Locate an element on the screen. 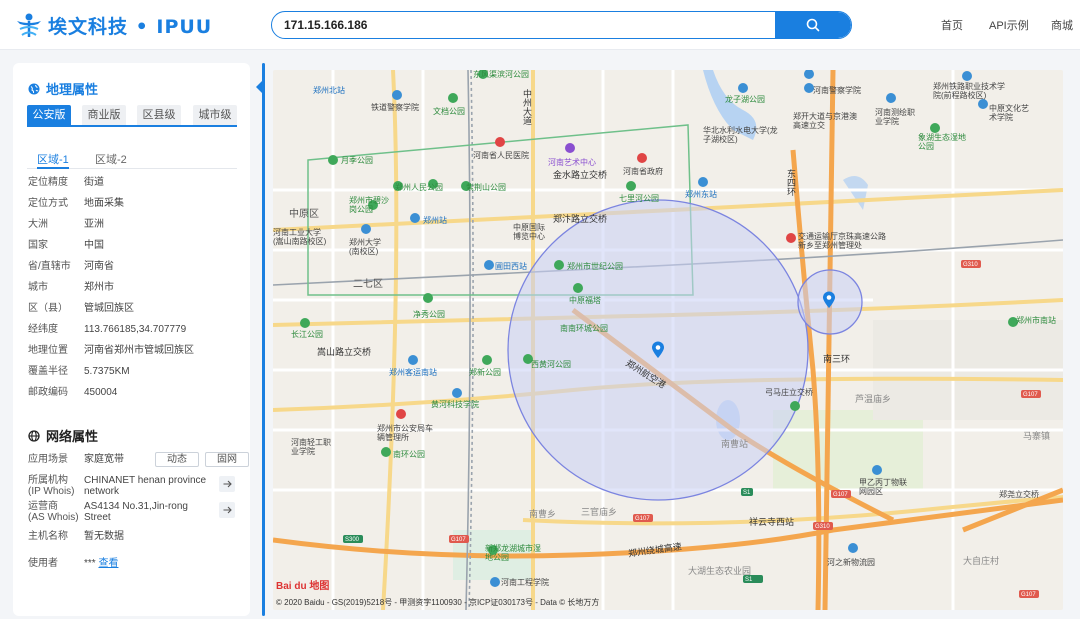 This screenshot has height=619, width=1080. geo-row-key: 邮政编码 is located at coordinates (48, 392).